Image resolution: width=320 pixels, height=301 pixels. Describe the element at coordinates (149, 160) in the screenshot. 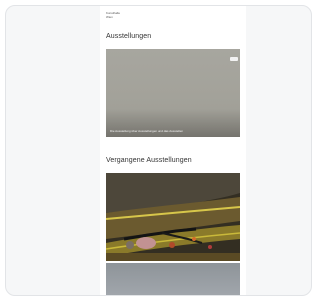

I see `past-section-title: Vergangene Ausstellungen` at that location.